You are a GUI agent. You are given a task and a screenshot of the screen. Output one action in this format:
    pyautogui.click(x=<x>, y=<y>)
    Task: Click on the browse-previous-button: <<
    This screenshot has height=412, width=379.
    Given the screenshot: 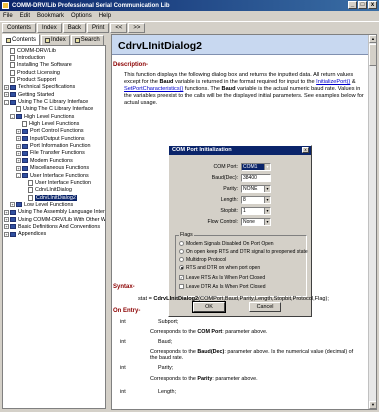 What is the action you would take?
    pyautogui.click(x=119, y=27)
    